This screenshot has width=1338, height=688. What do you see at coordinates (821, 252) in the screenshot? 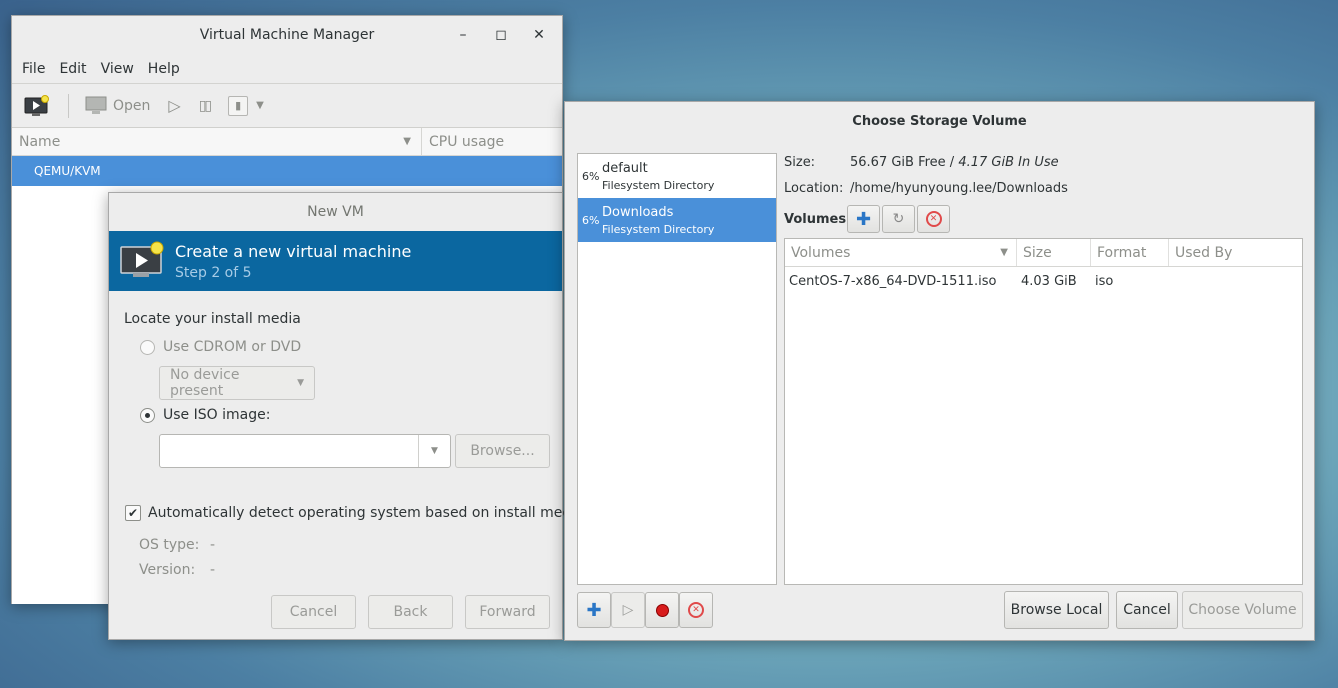
I see `column-volumes-label: Volumes` at bounding box center [821, 252].